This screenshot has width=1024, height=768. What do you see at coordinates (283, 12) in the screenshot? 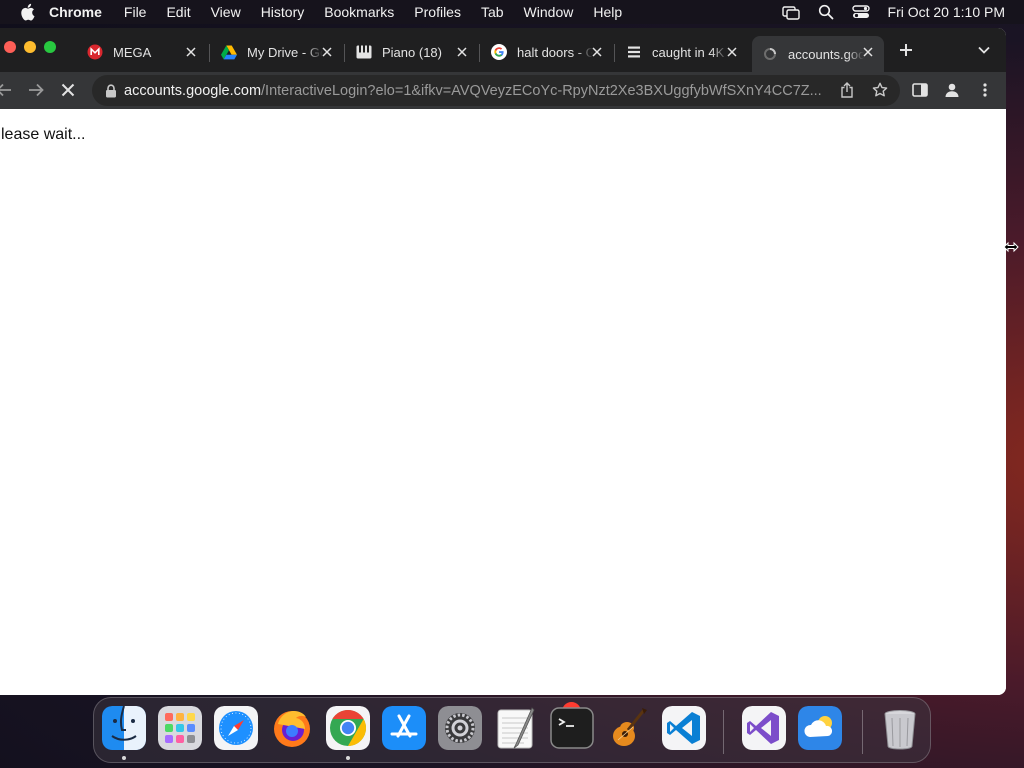
I see `menu-history: History` at bounding box center [283, 12].